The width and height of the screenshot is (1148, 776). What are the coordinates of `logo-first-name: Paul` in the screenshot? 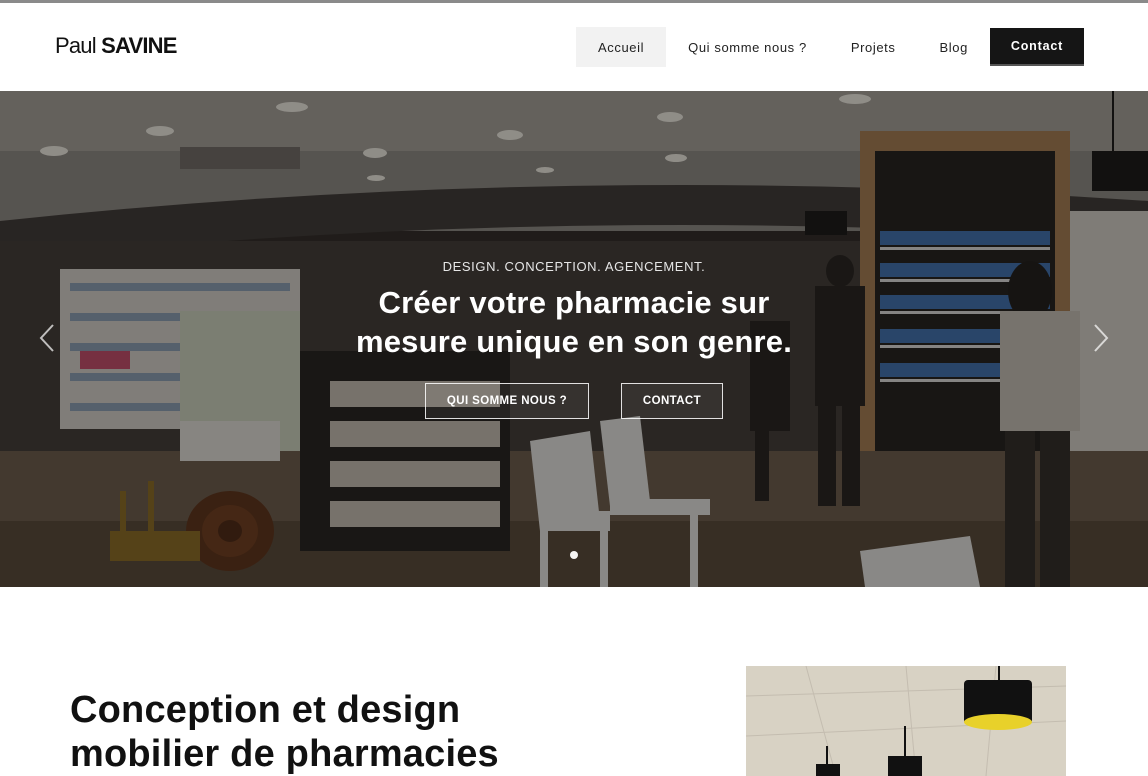 It's located at (76, 45).